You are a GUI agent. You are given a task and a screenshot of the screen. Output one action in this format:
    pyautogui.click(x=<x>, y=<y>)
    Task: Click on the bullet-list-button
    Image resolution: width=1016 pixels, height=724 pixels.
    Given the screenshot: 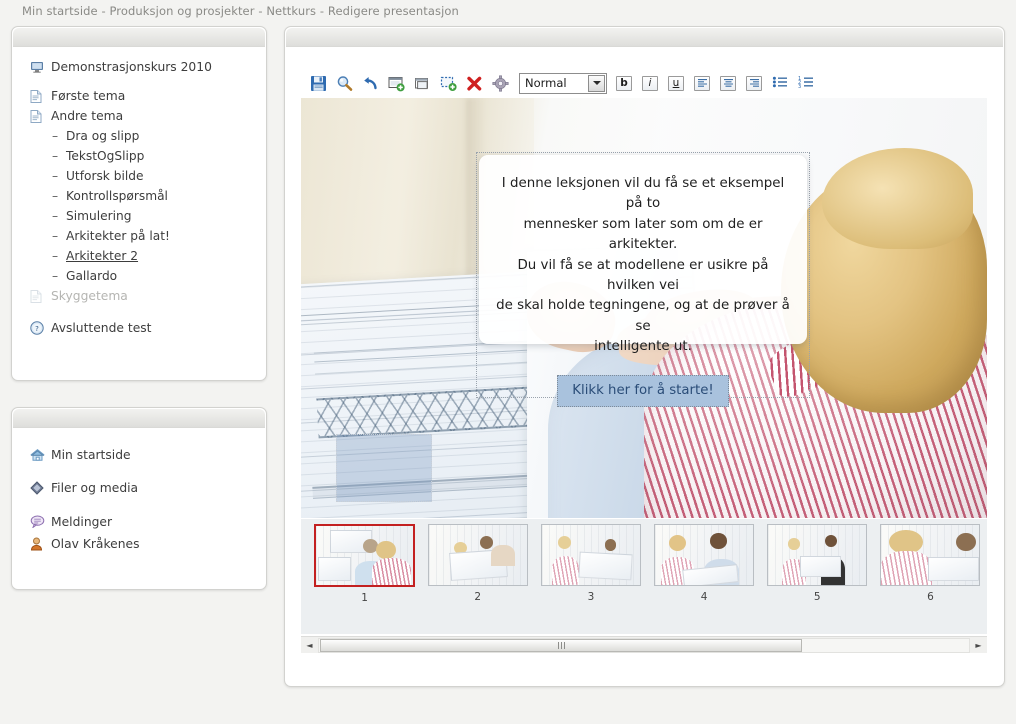 What is the action you would take?
    pyautogui.click(x=780, y=83)
    